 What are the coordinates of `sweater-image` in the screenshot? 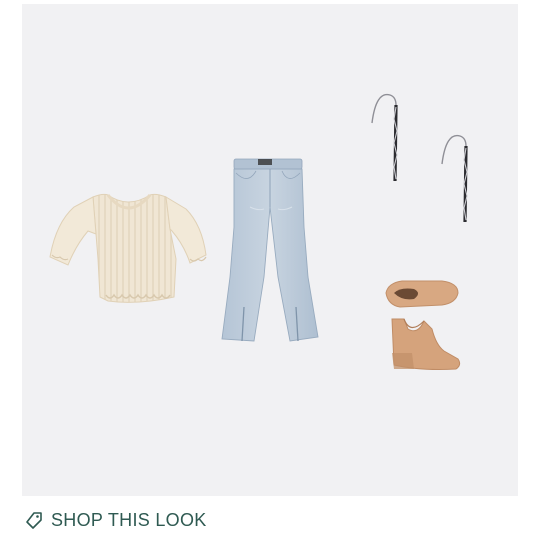 It's located at (128, 251).